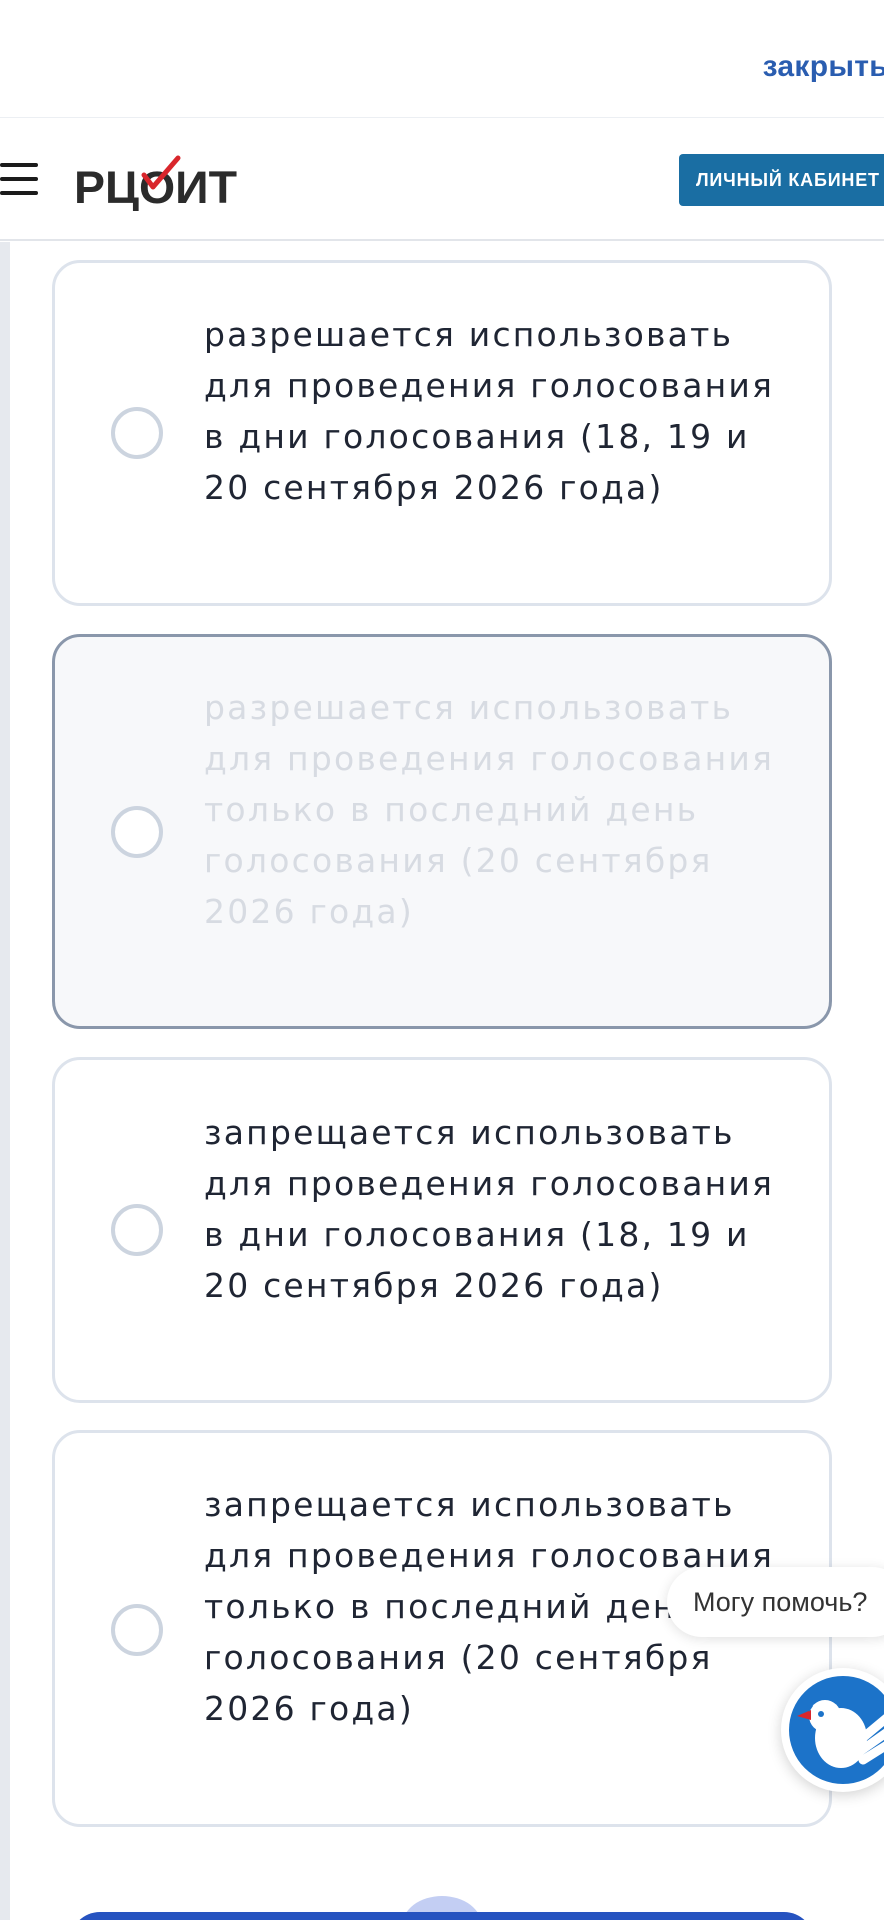  I want to click on assistant-bird-icon, so click(836, 1730).